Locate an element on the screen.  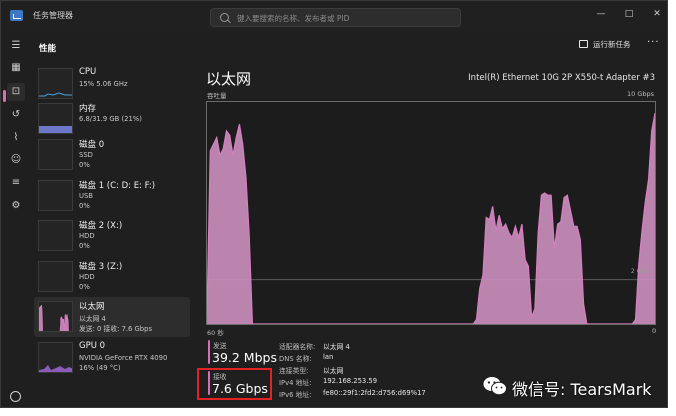
app-title: 任务管理器 is located at coordinates (53, 15).